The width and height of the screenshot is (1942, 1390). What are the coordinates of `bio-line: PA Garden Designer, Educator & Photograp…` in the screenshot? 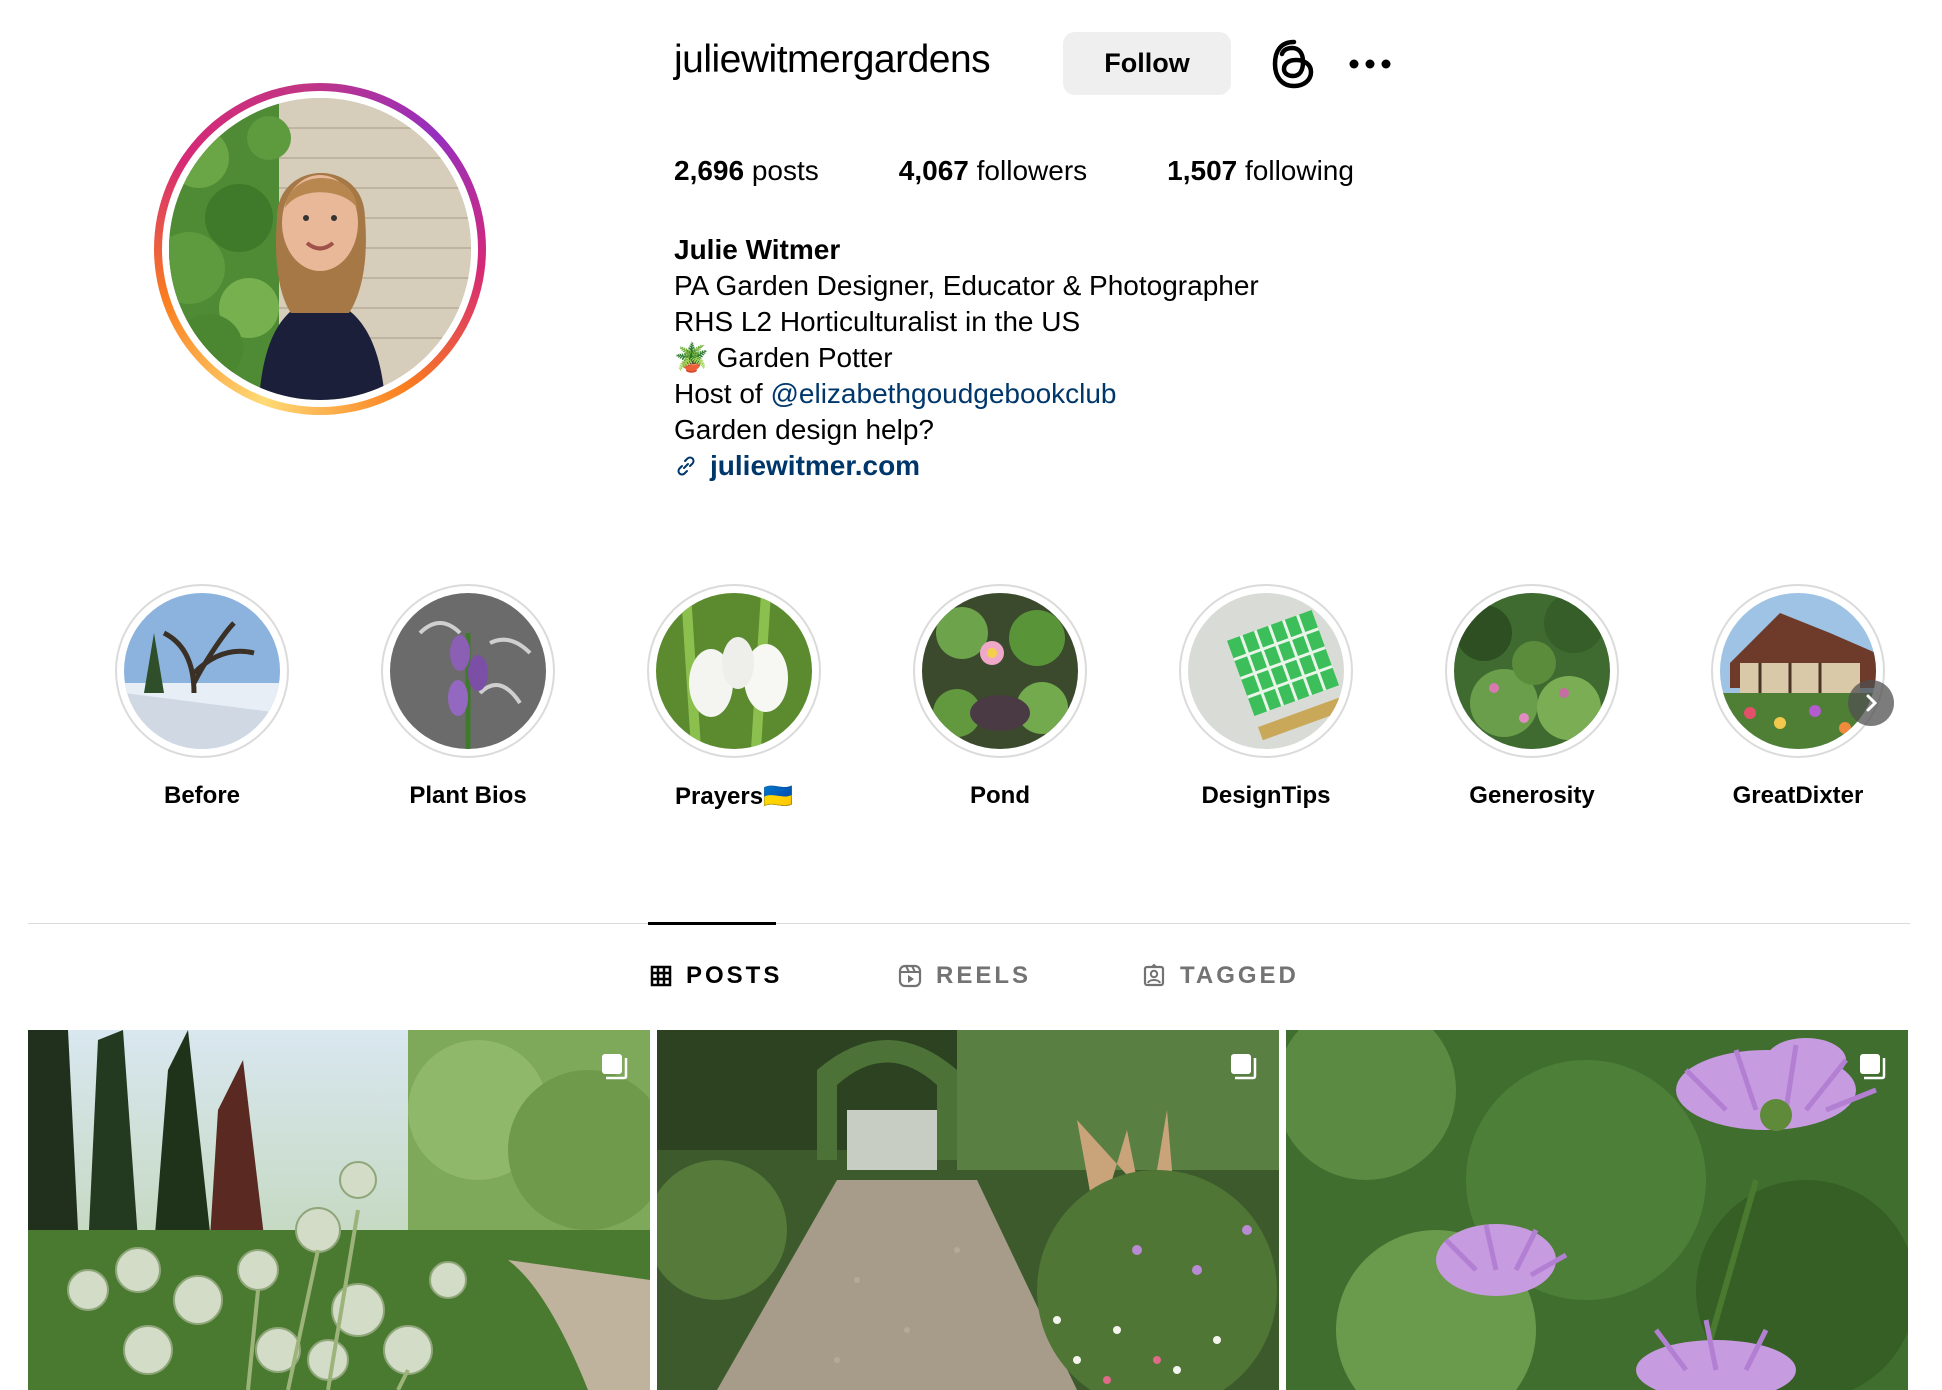 It's located at (966, 285).